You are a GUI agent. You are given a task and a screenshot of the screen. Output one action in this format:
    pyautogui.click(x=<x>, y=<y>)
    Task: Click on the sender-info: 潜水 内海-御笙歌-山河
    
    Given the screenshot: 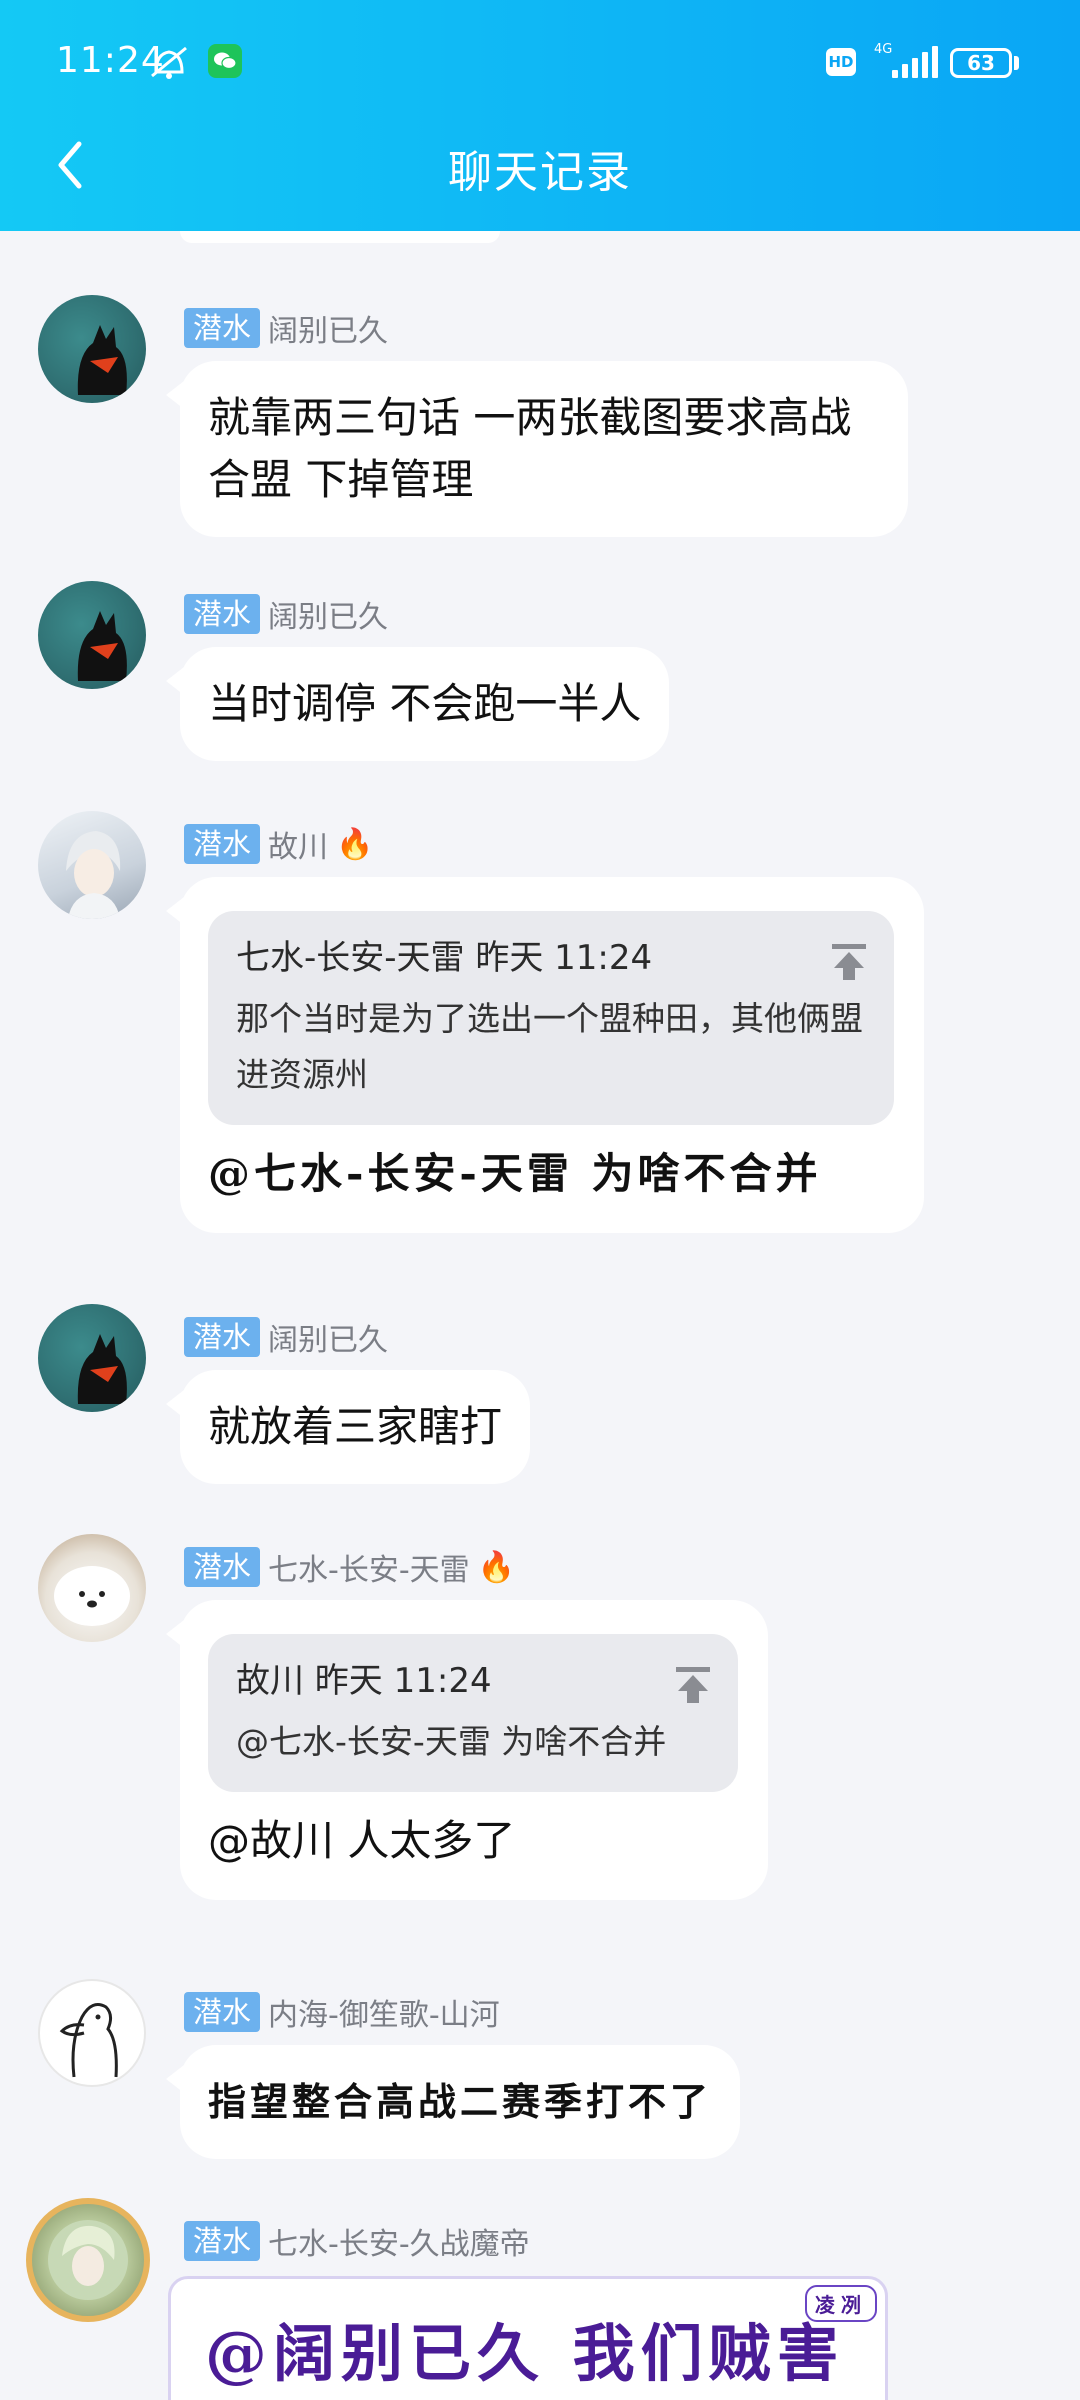 What is the action you would take?
    pyautogui.click(x=342, y=2012)
    